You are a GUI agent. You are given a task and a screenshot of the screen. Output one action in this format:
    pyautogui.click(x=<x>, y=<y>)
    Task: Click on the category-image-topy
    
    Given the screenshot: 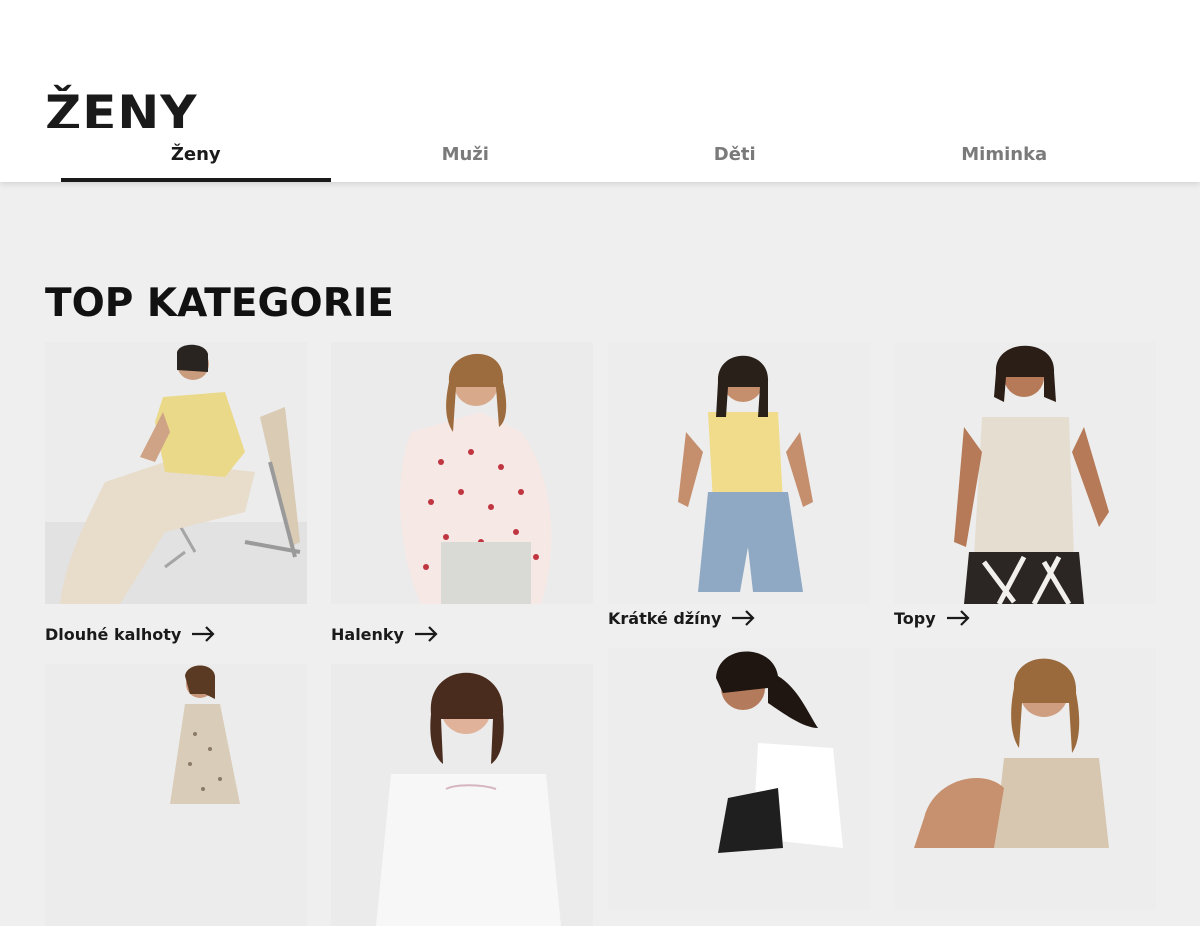 What is the action you would take?
    pyautogui.click(x=1025, y=473)
    